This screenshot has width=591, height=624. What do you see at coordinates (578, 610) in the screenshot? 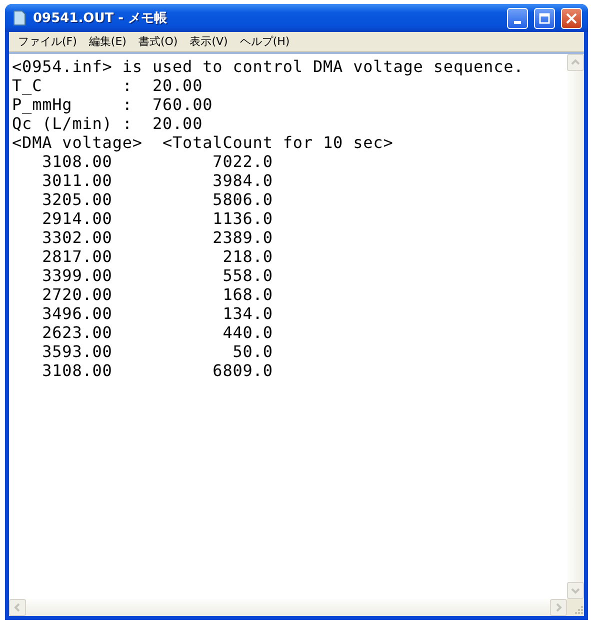
I see `resize-grip-icon` at bounding box center [578, 610].